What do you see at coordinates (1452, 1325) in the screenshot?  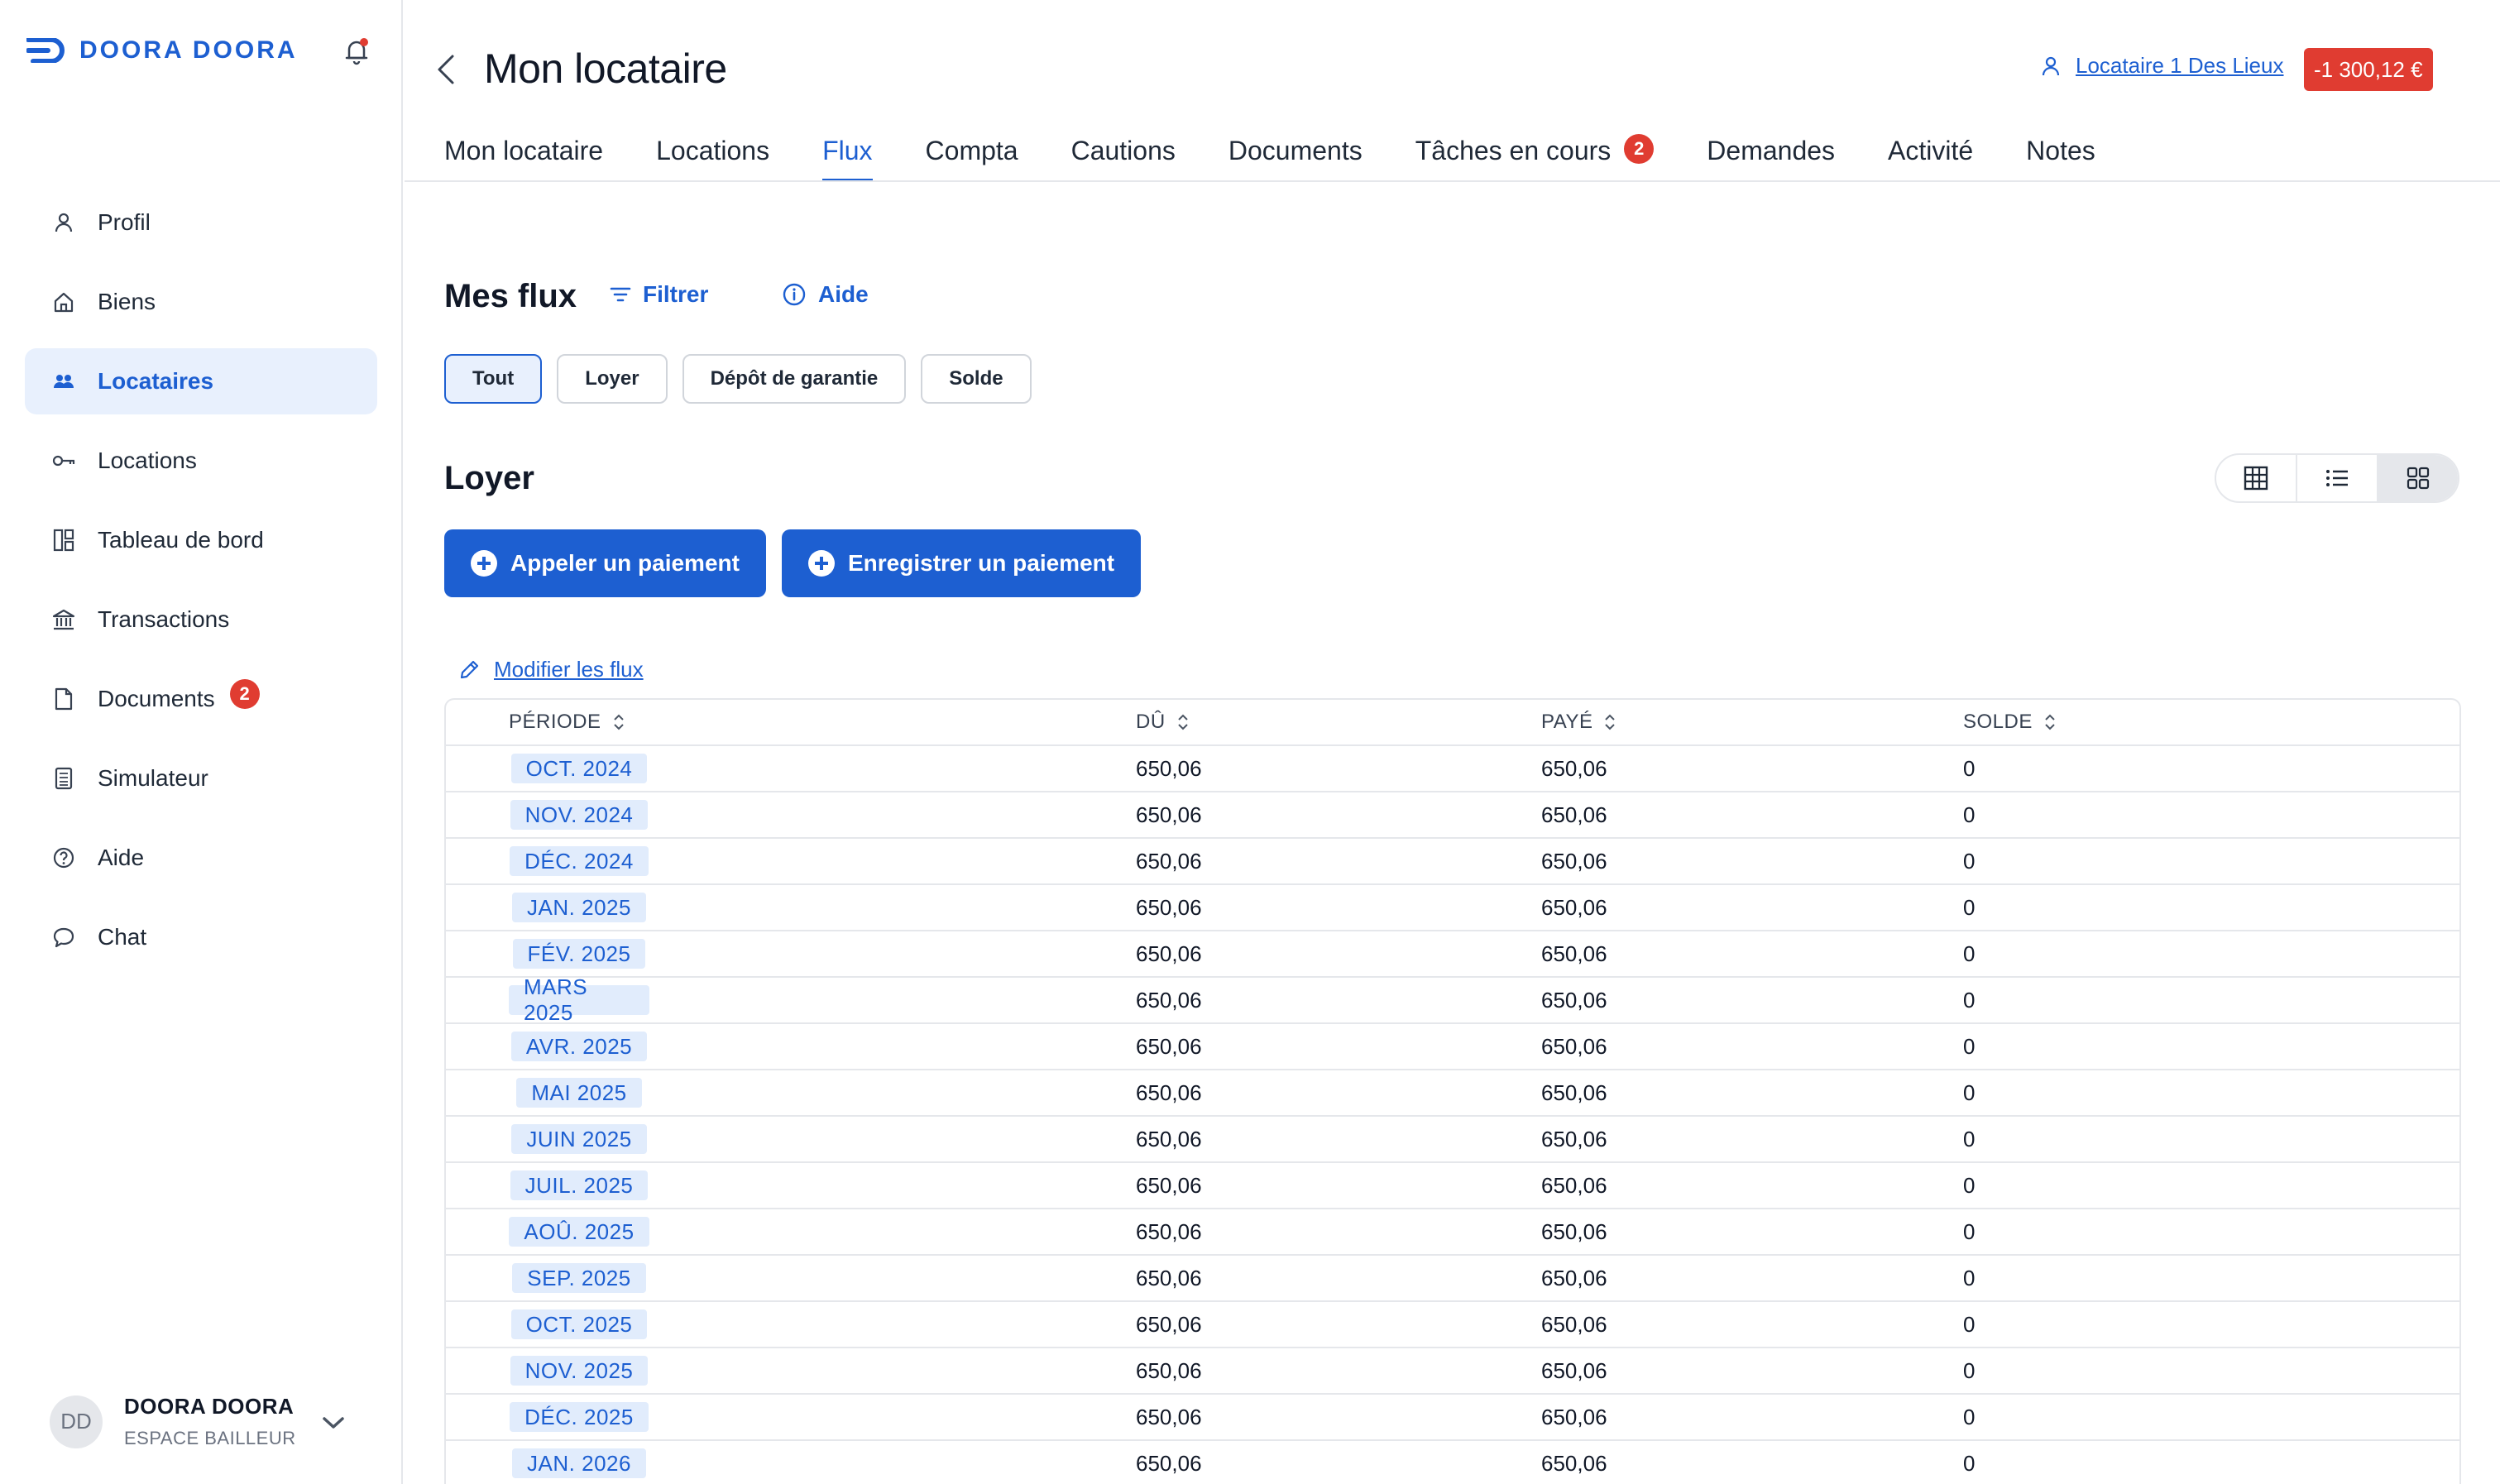 I see `table-row: OCT. 2025 650,06 650,06 0` at bounding box center [1452, 1325].